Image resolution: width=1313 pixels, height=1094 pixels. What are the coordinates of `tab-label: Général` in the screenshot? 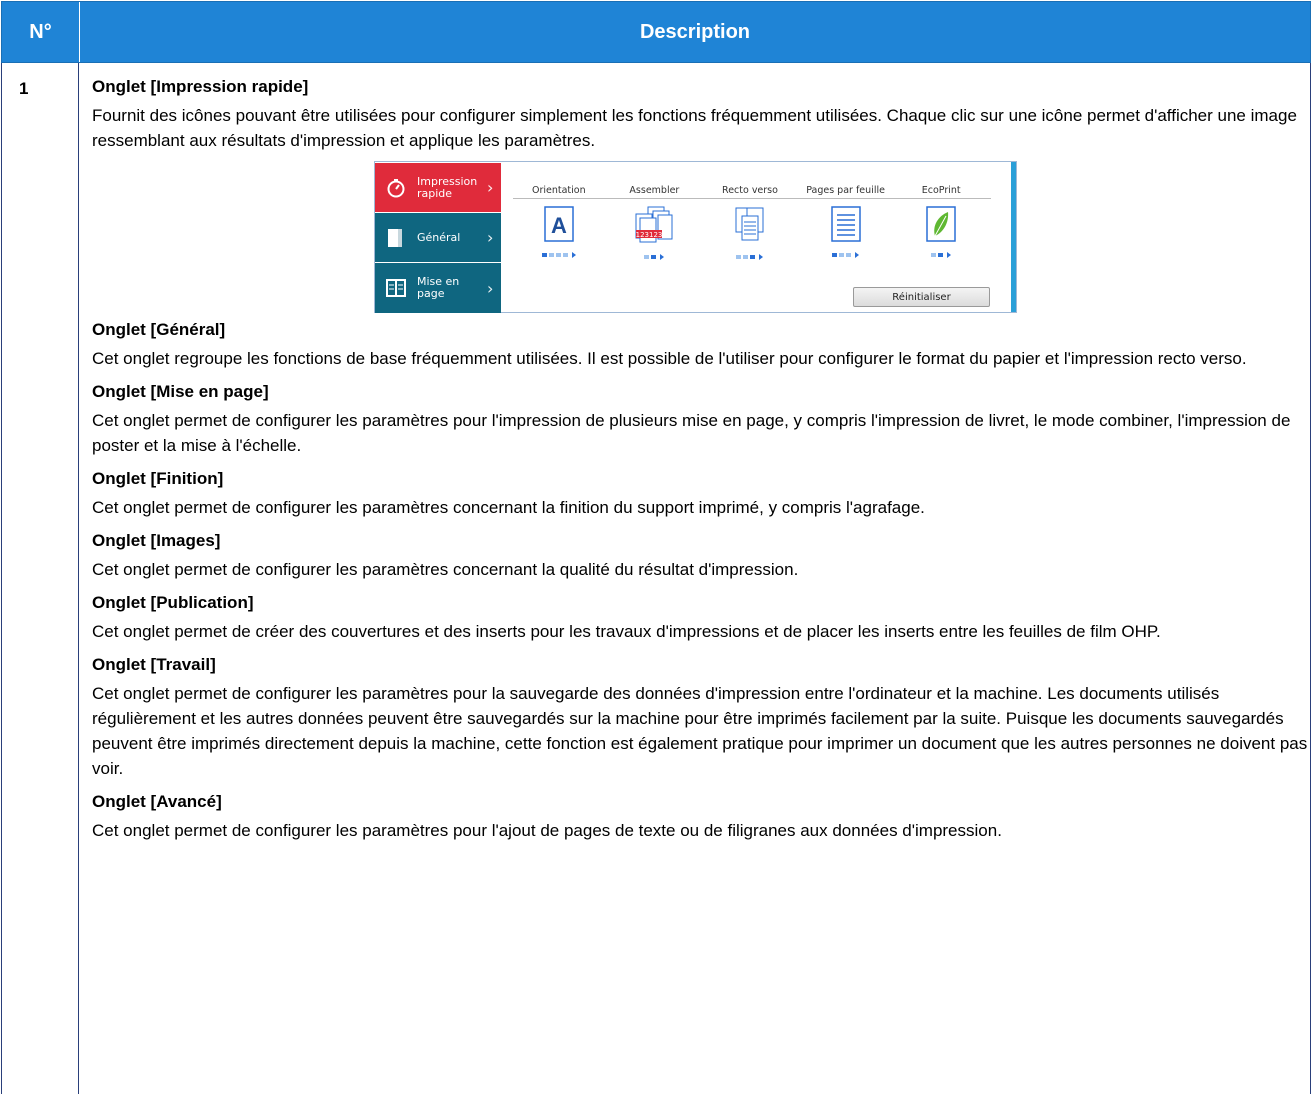 It's located at (439, 237).